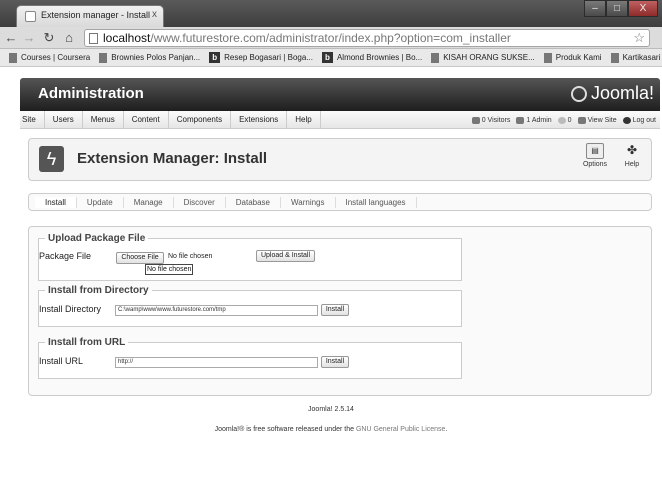 This screenshot has width=662, height=485. What do you see at coordinates (581, 120) in the screenshot?
I see `monitor-icon` at bounding box center [581, 120].